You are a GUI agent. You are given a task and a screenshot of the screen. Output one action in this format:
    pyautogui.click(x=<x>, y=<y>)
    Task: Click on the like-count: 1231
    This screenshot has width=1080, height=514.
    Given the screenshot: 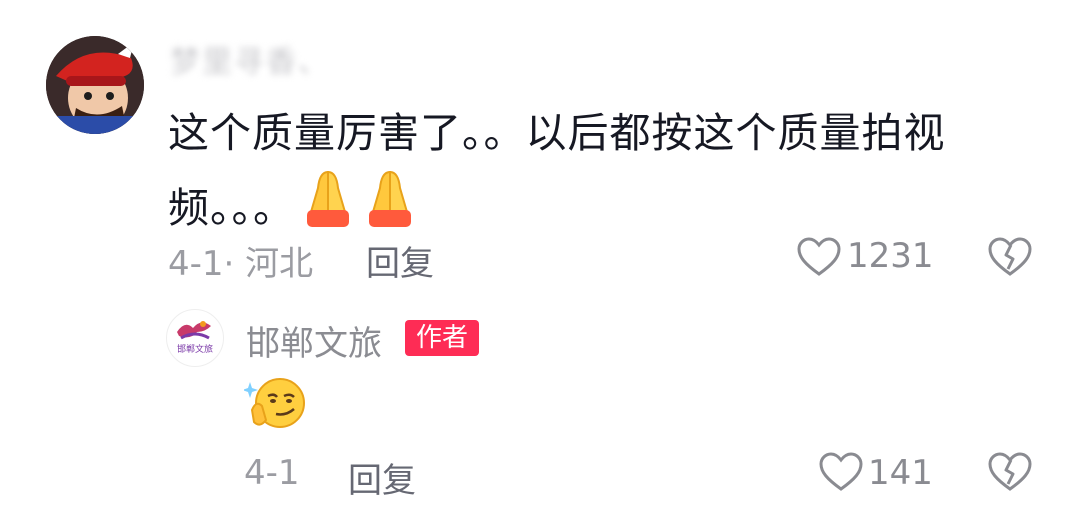 What is the action you would take?
    pyautogui.click(x=890, y=256)
    